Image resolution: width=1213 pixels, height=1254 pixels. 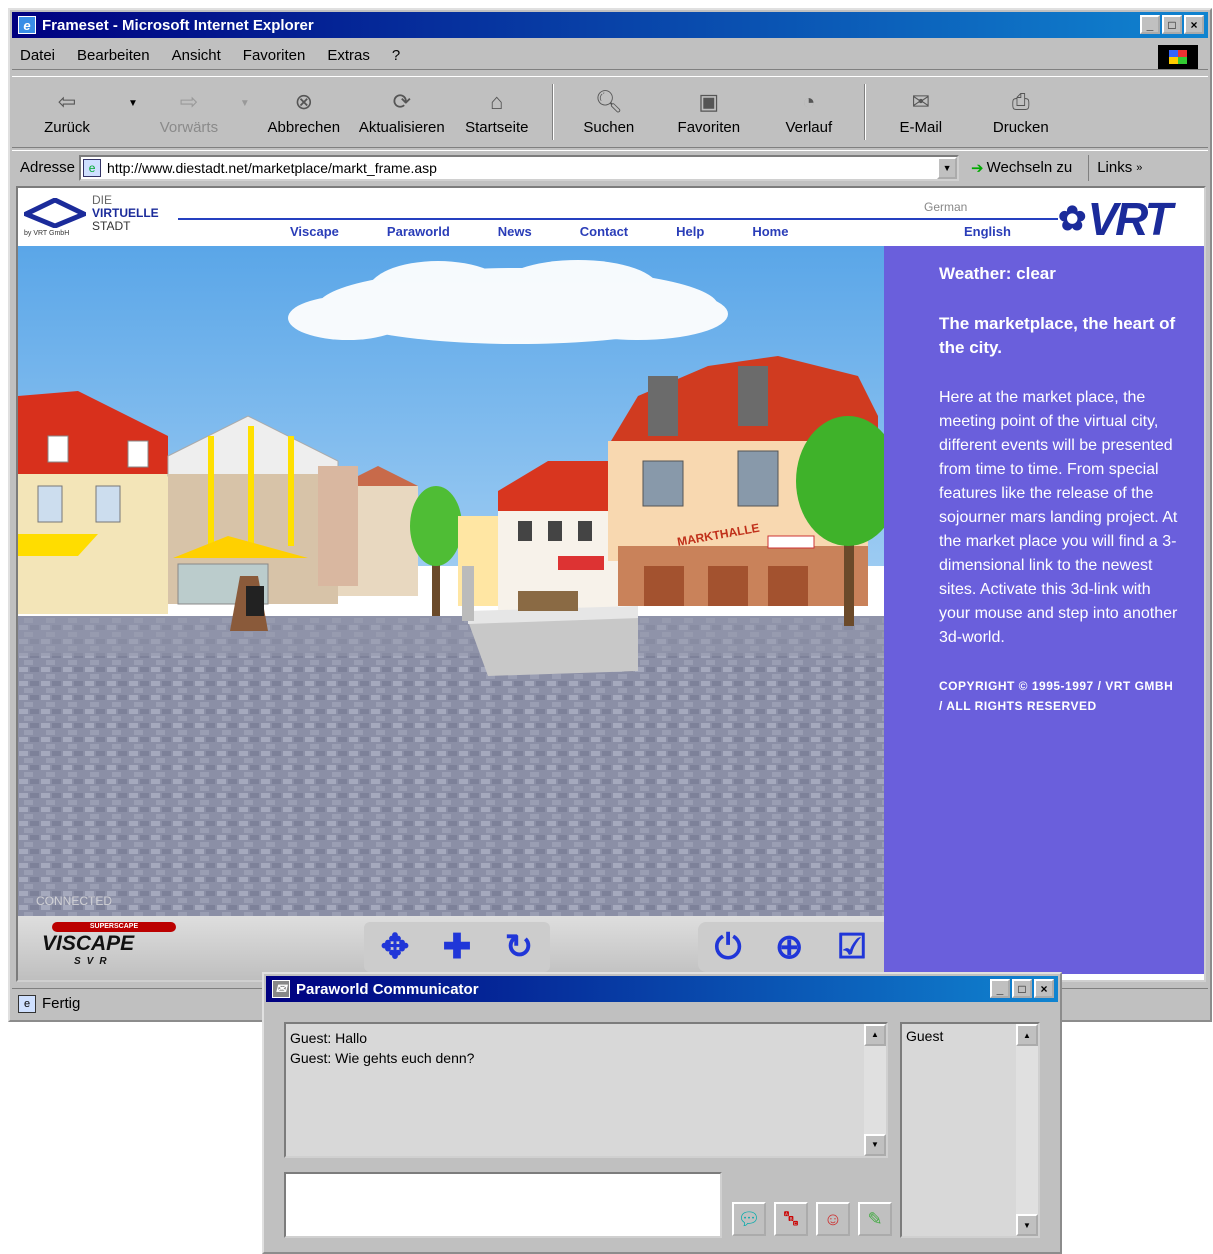 What do you see at coordinates (1150, 24) in the screenshot?
I see `minimize-button: _` at bounding box center [1150, 24].